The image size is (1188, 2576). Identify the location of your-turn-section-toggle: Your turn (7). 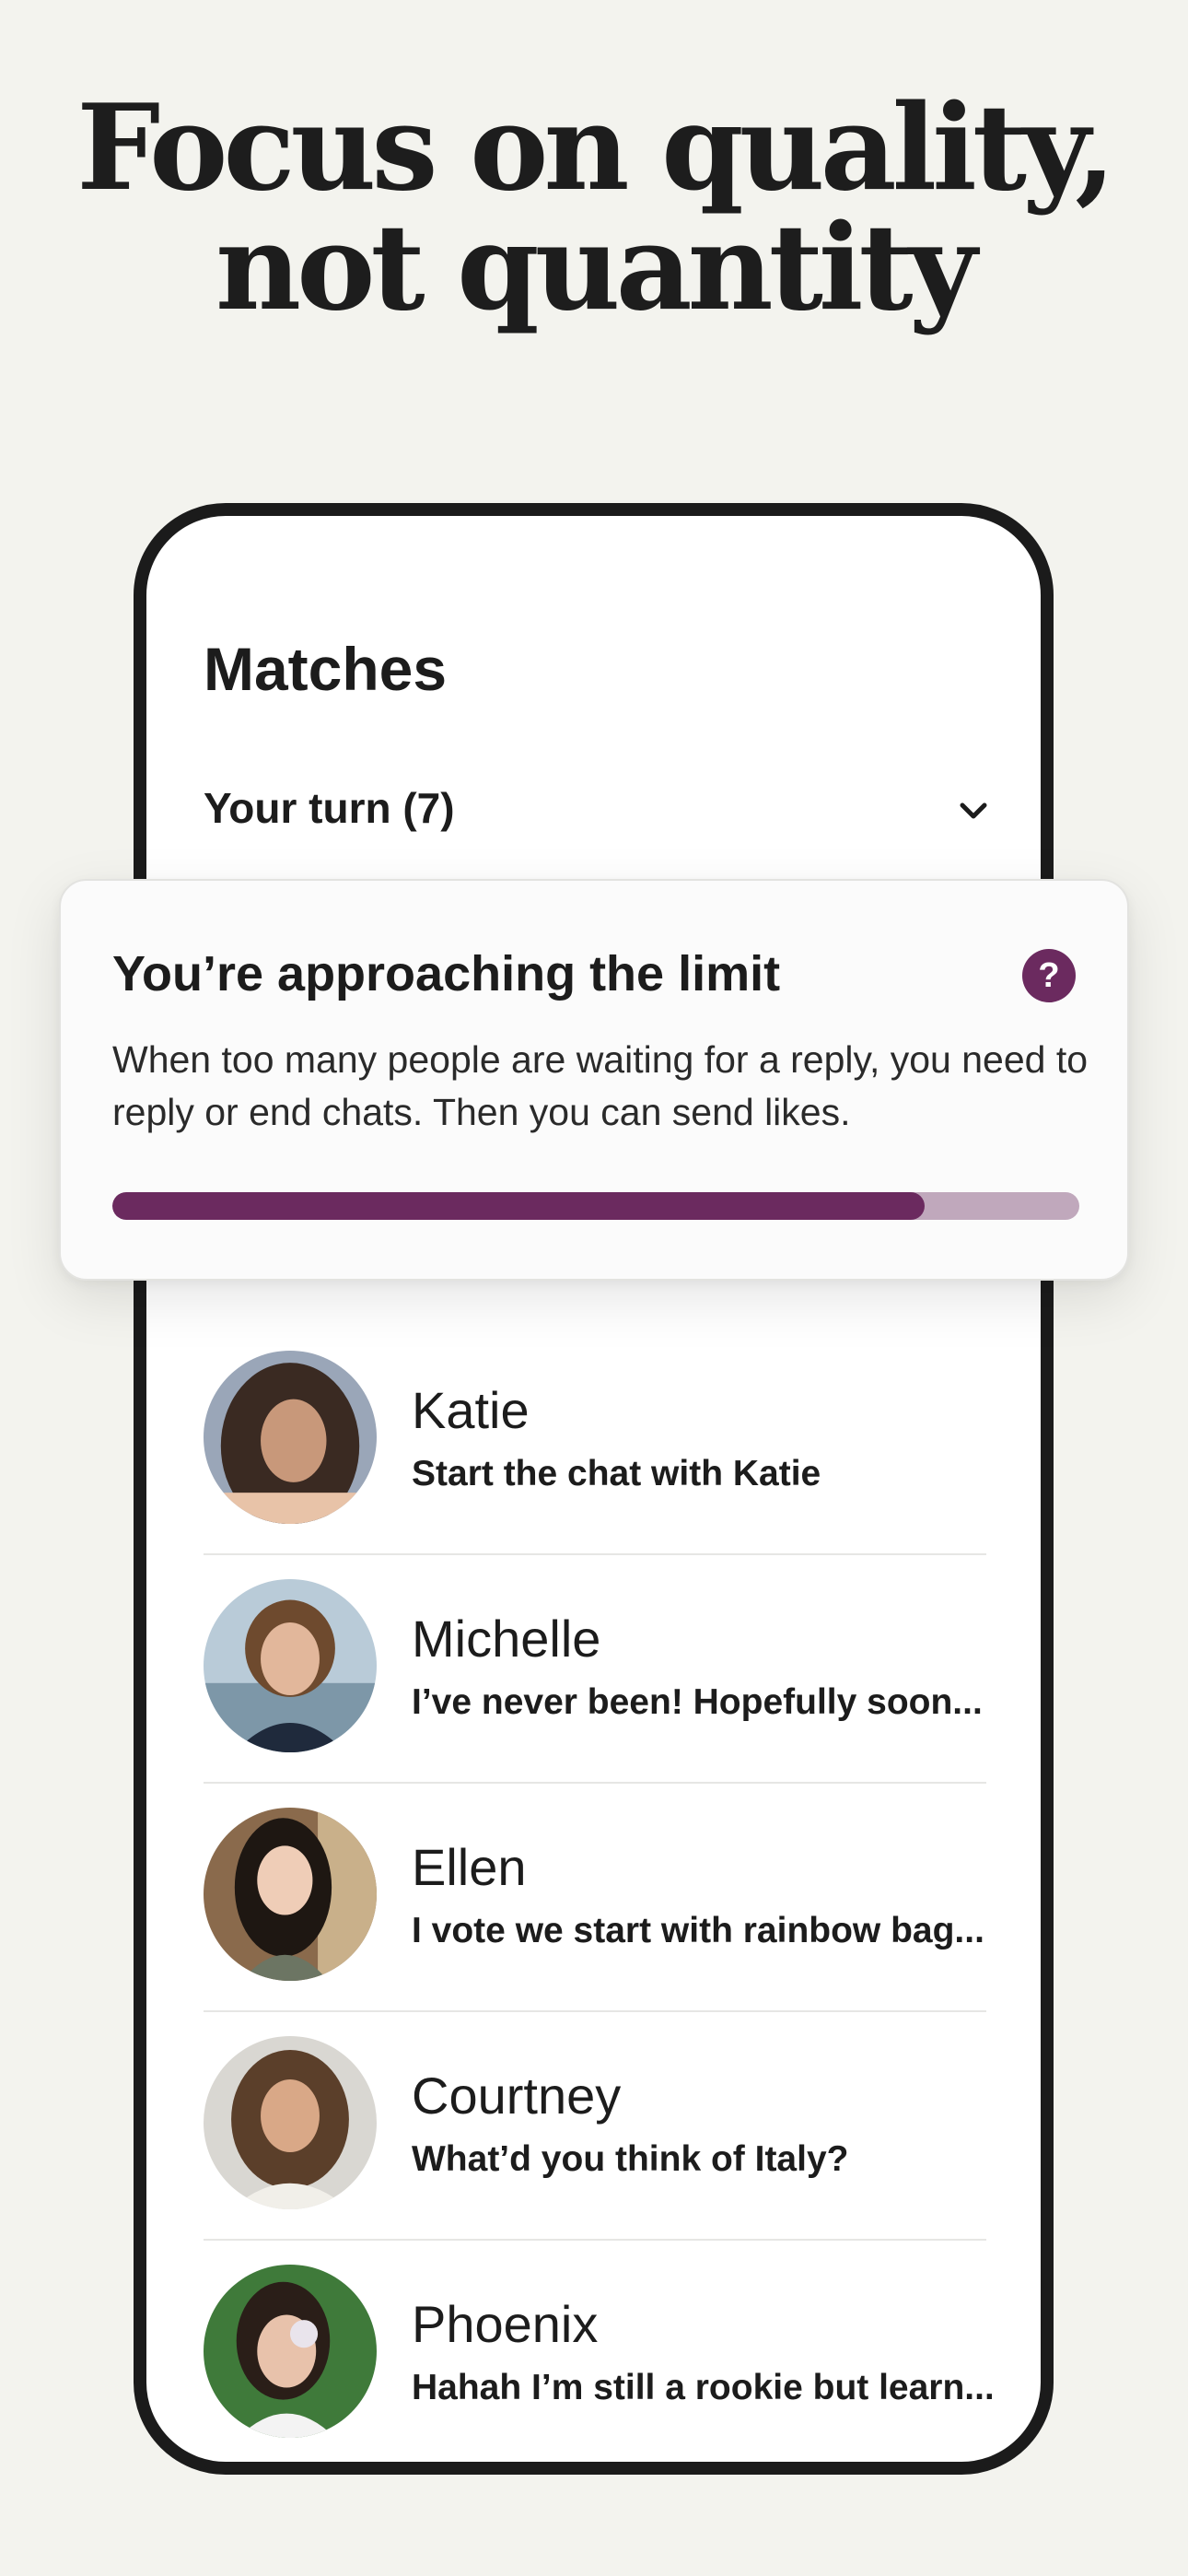
(600, 810).